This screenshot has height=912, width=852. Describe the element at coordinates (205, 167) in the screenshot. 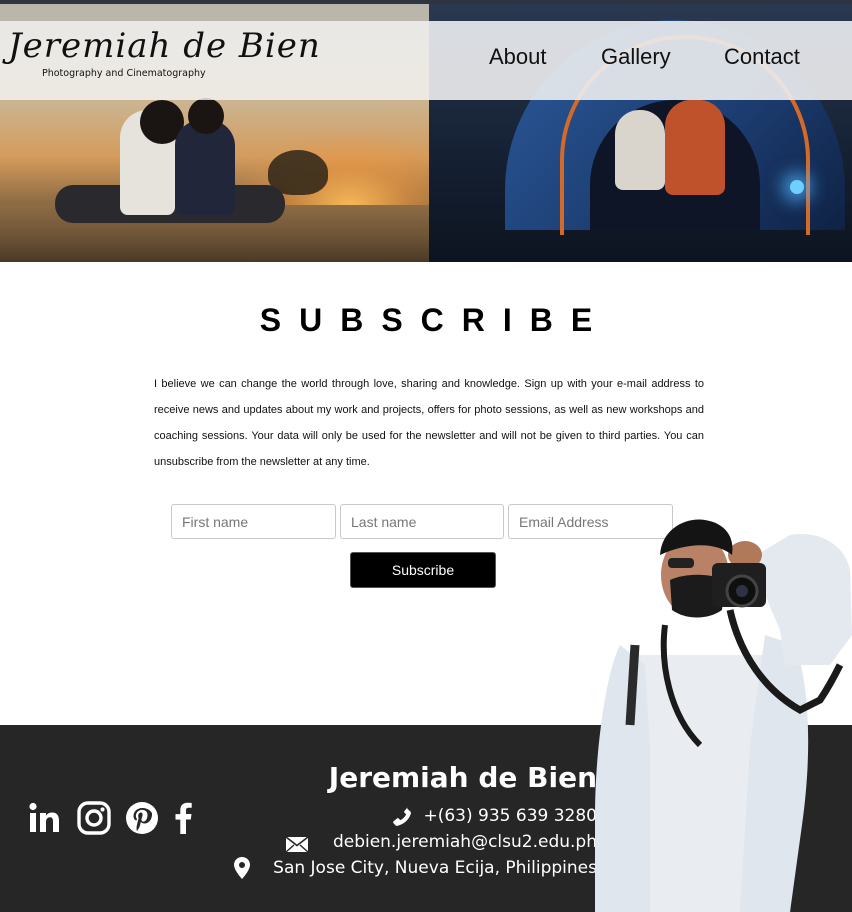

I see `person-dark-shirt` at that location.